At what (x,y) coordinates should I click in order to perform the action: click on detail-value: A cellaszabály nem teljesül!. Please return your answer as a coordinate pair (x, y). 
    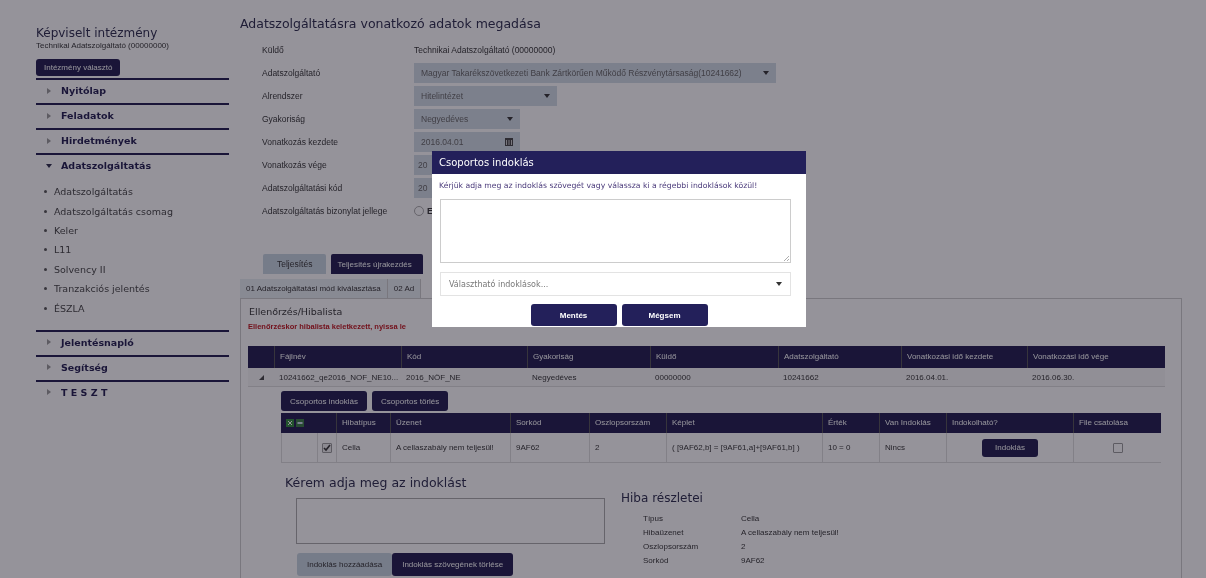
    Looking at the image, I should click on (790, 532).